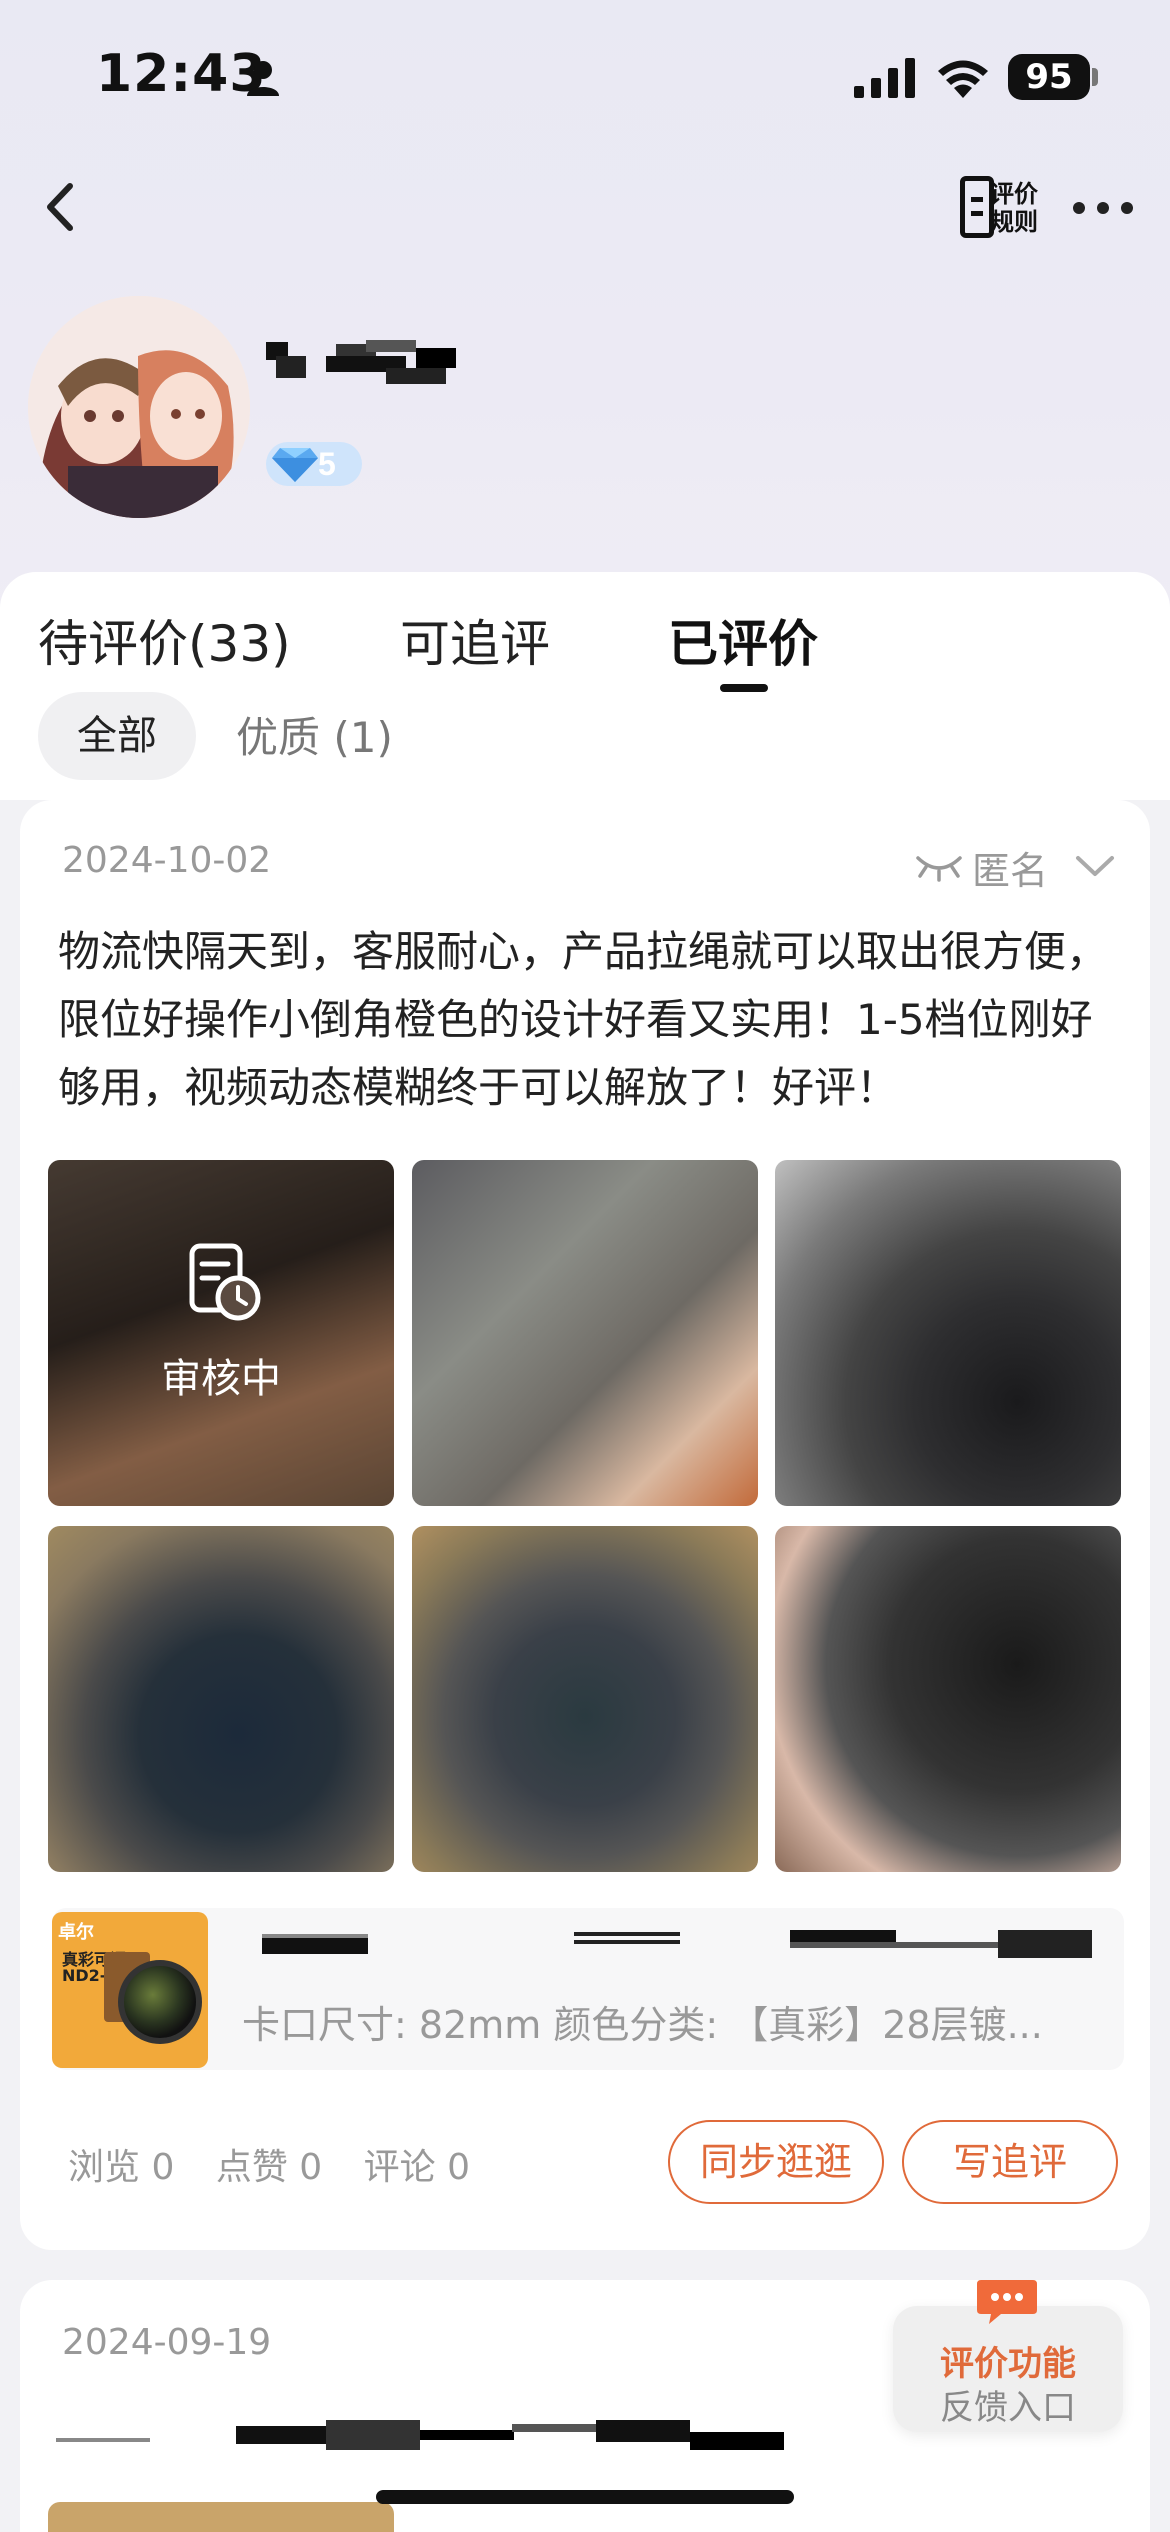 This screenshot has width=1170, height=2532. I want to click on product-title-redacted, so click(677, 1944).